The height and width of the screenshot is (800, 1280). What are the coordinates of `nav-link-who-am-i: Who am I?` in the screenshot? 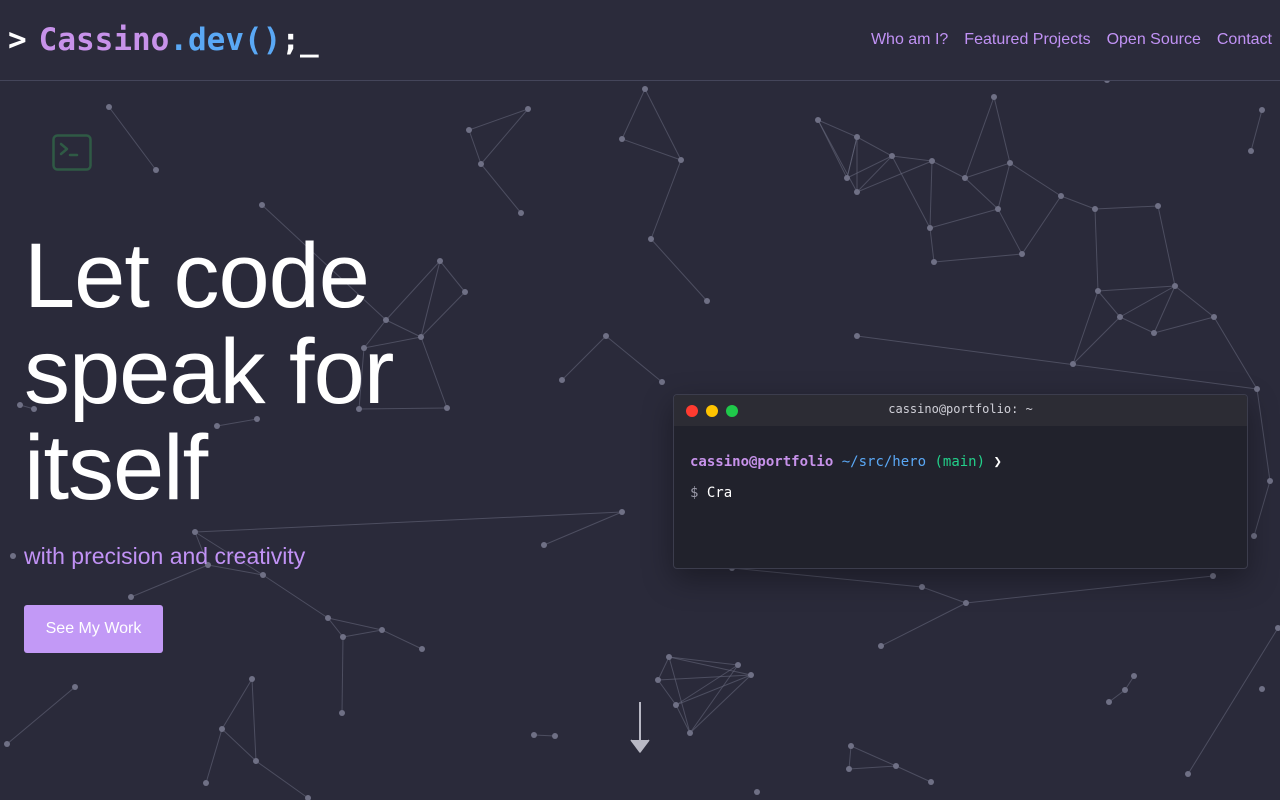 It's located at (909, 40).